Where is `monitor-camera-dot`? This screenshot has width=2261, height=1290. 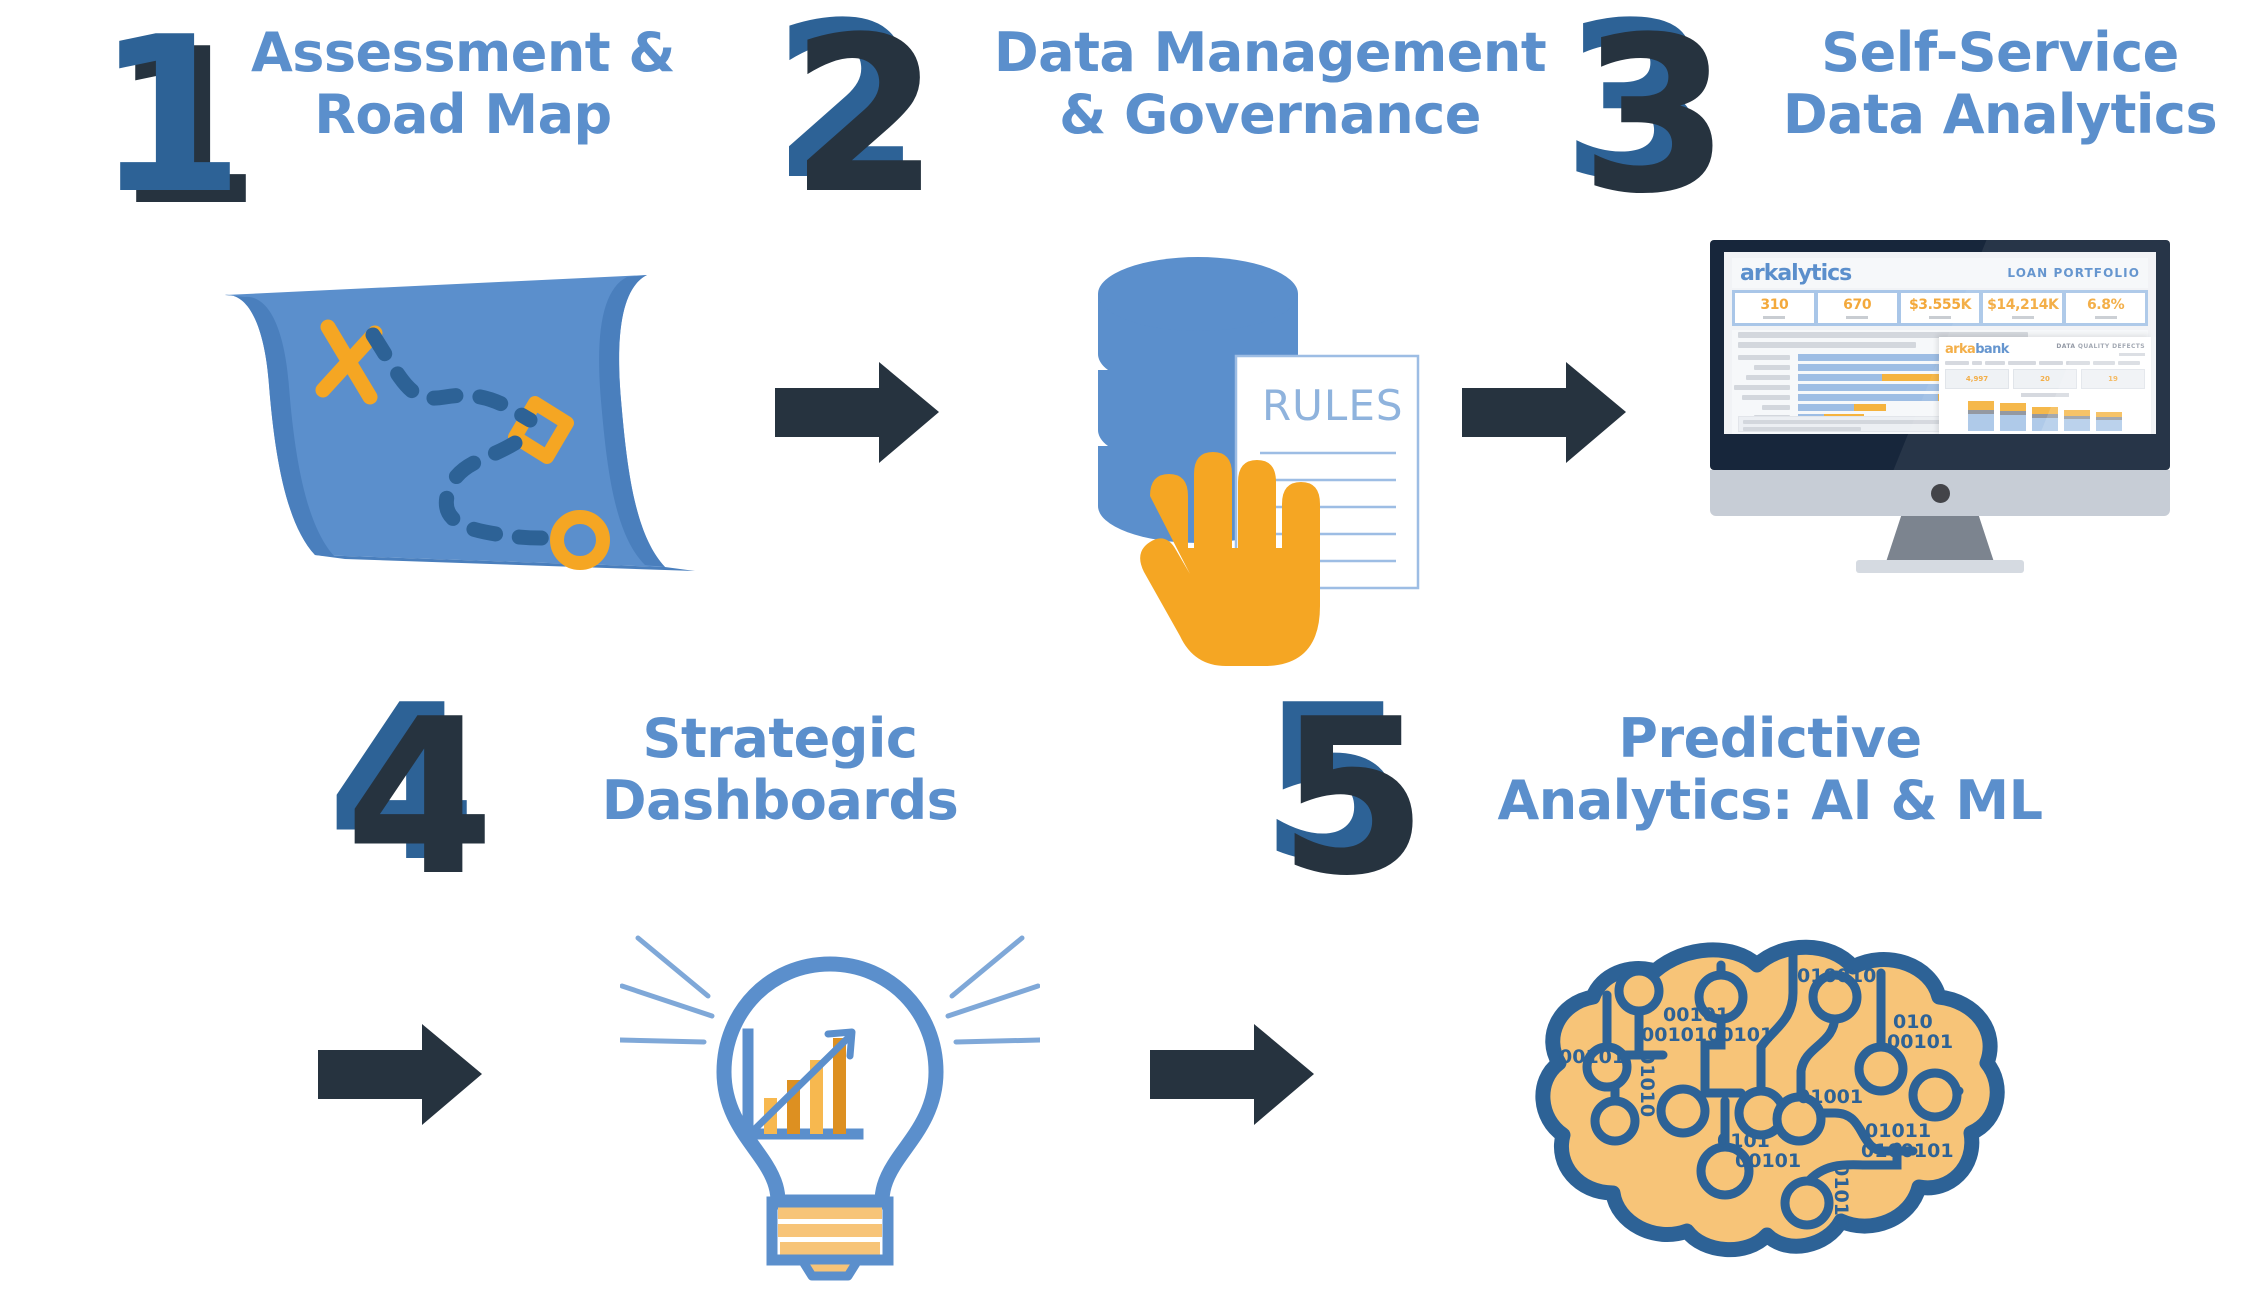 monitor-camera-dot is located at coordinates (1940, 493).